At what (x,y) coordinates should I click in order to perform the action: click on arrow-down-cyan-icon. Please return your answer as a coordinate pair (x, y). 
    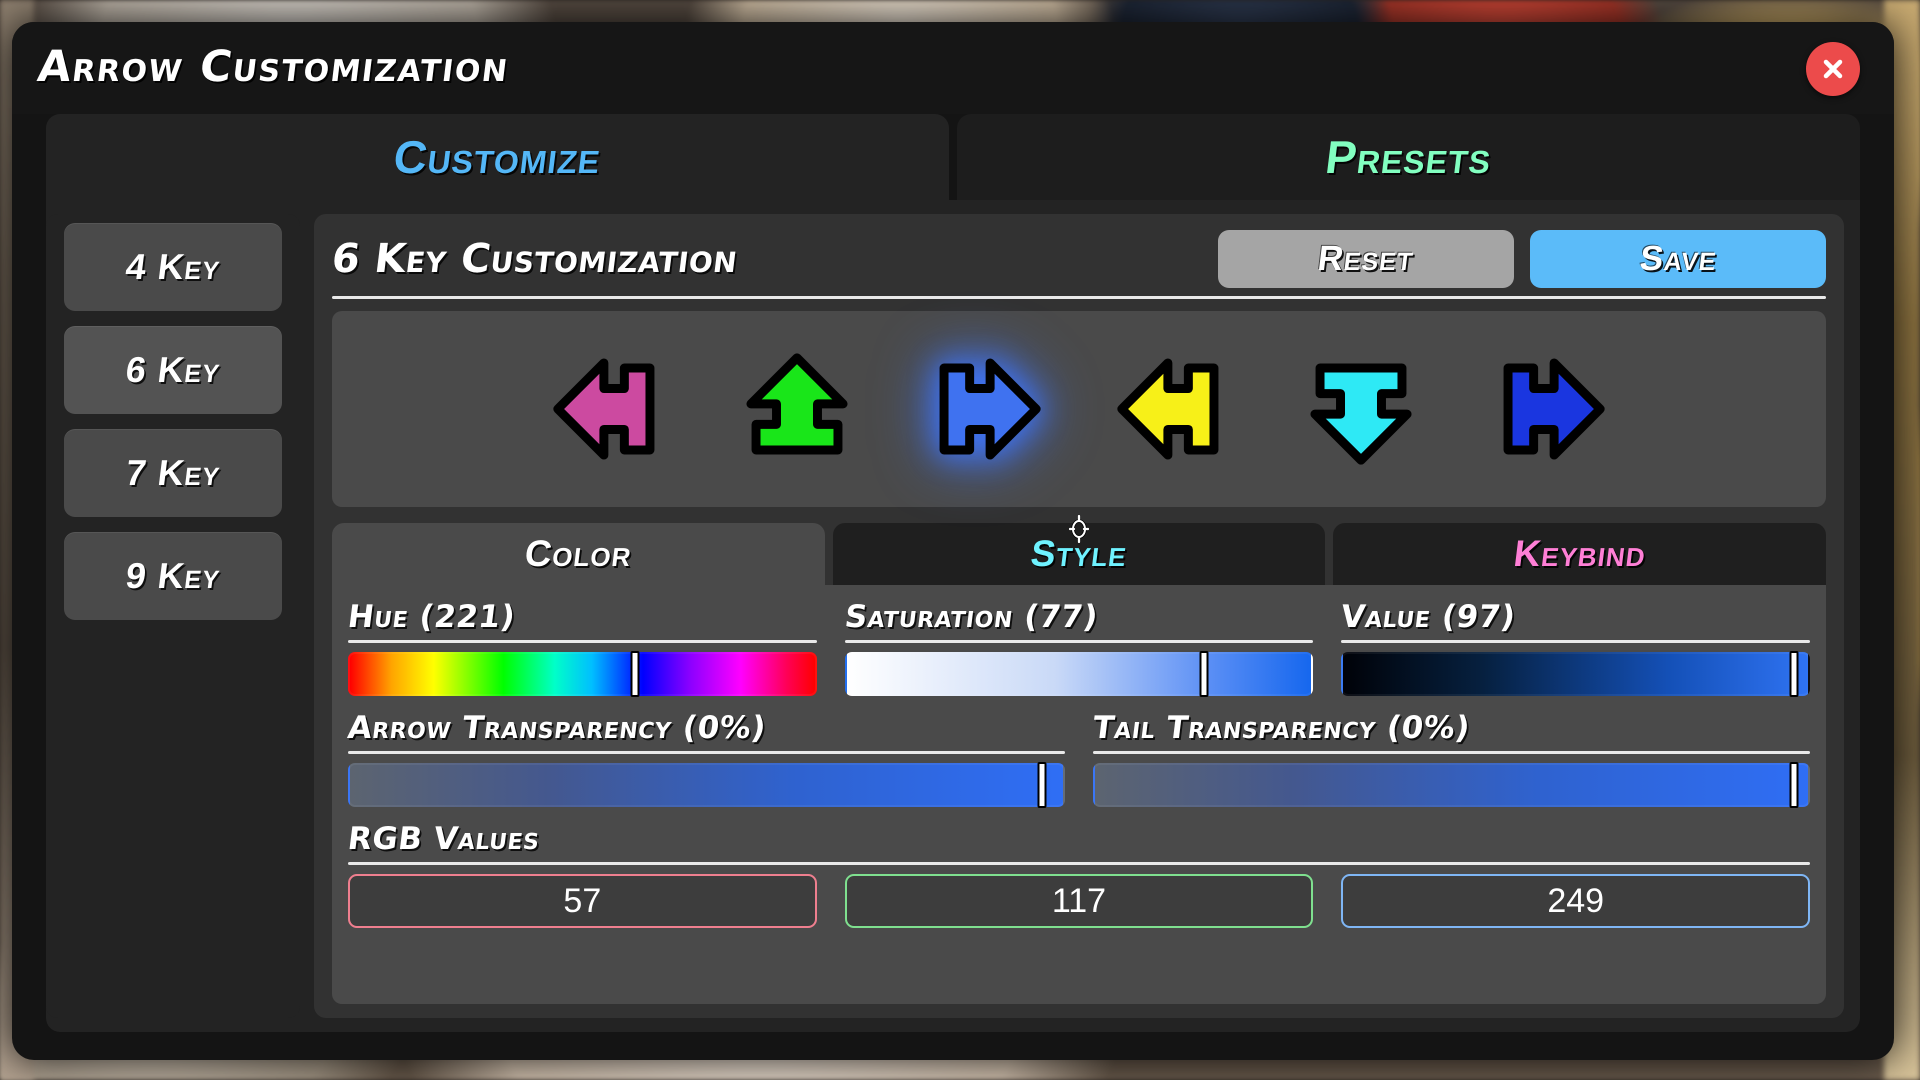
    Looking at the image, I should click on (1361, 414).